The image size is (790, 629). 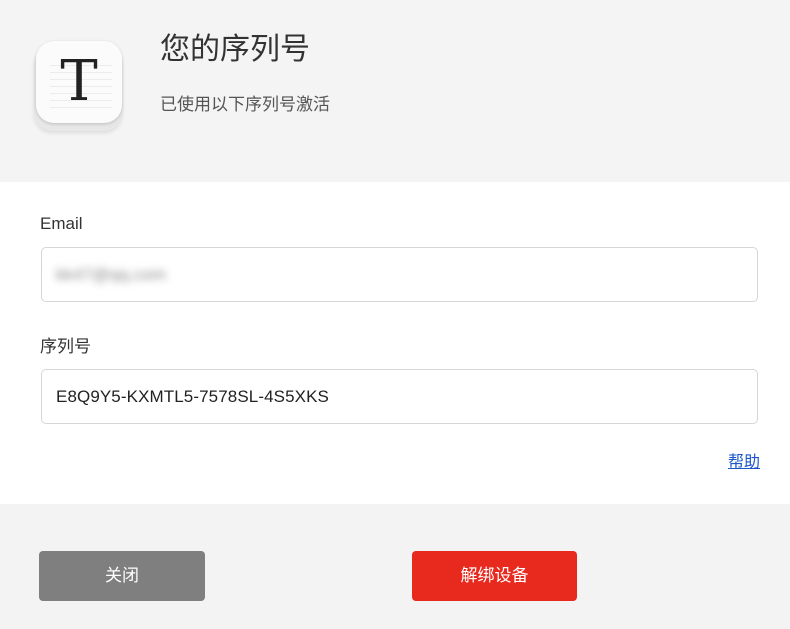 I want to click on email-label: Email, so click(x=61, y=223).